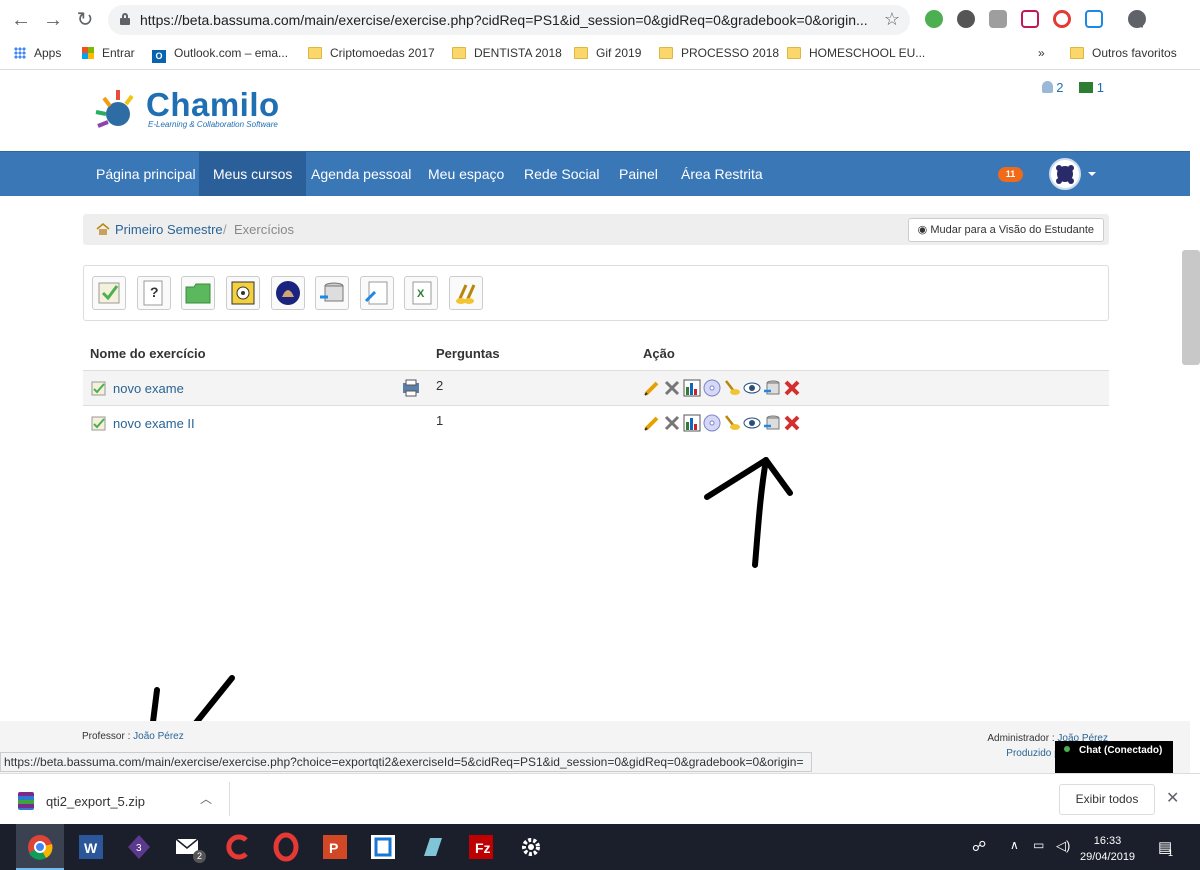 Image resolution: width=1200 pixels, height=870 pixels. What do you see at coordinates (199, 856) in the screenshot?
I see `mail-badge: 2` at bounding box center [199, 856].